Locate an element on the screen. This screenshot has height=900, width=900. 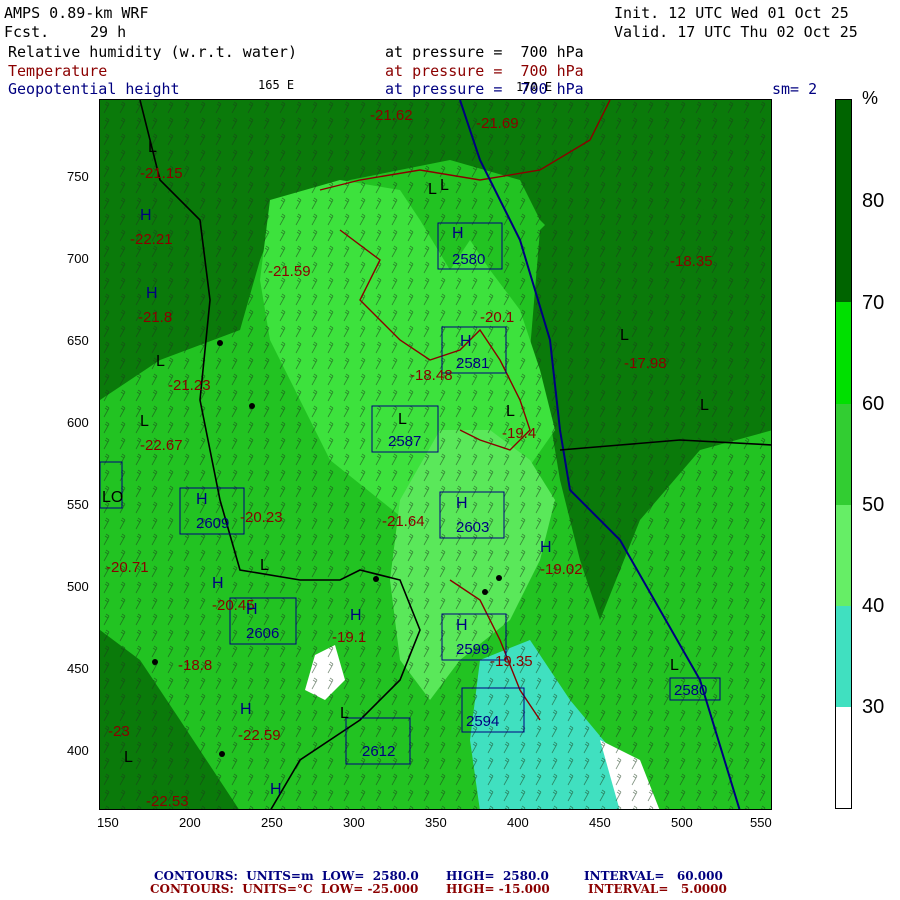
height-label: 2606 is located at coordinates (262, 633).